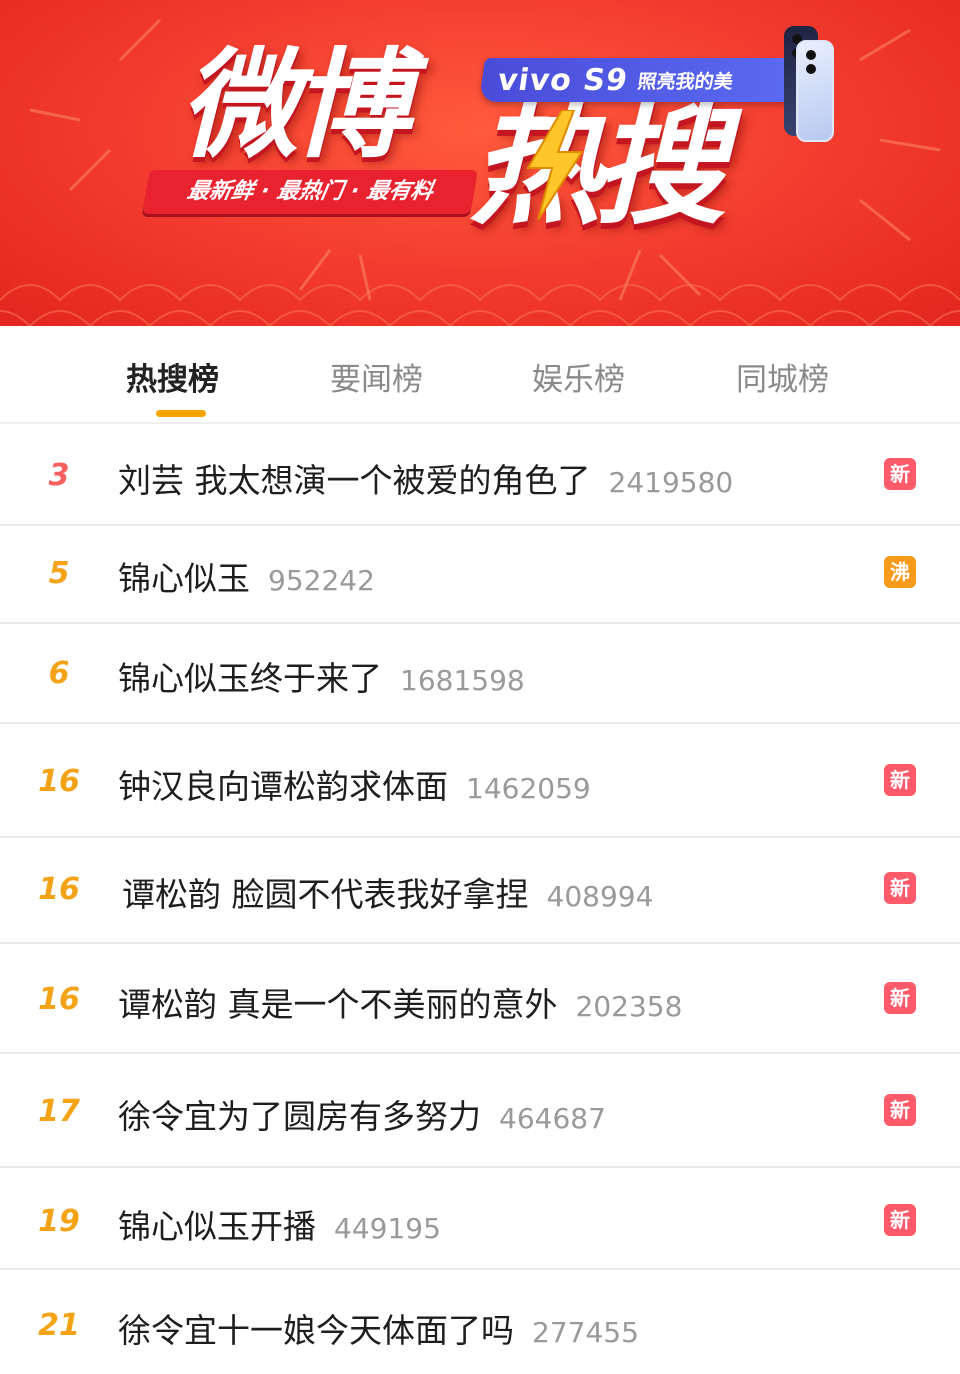 This screenshot has height=1374, width=960. What do you see at coordinates (59, 1221) in the screenshot?
I see `rank-number: 19` at bounding box center [59, 1221].